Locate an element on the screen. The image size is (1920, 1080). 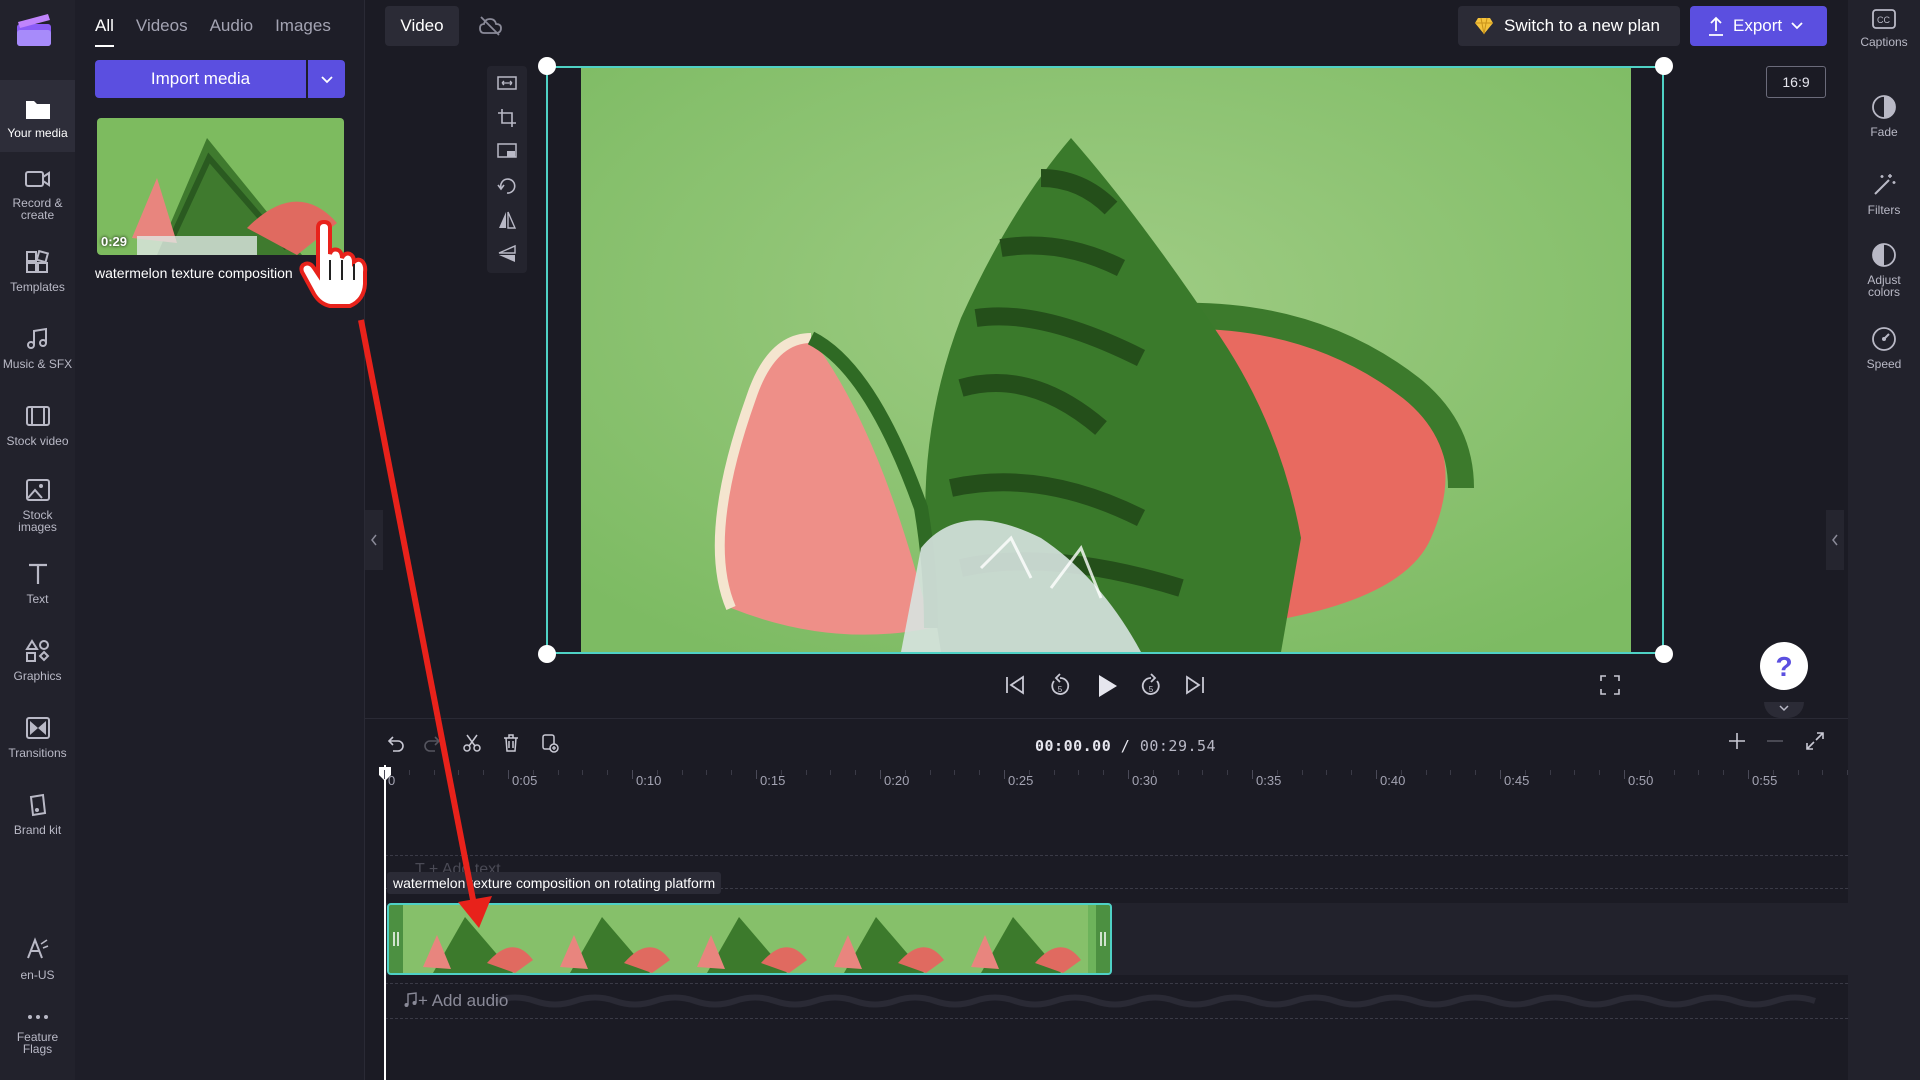
zoom-in-icon is located at coordinates (1737, 741).